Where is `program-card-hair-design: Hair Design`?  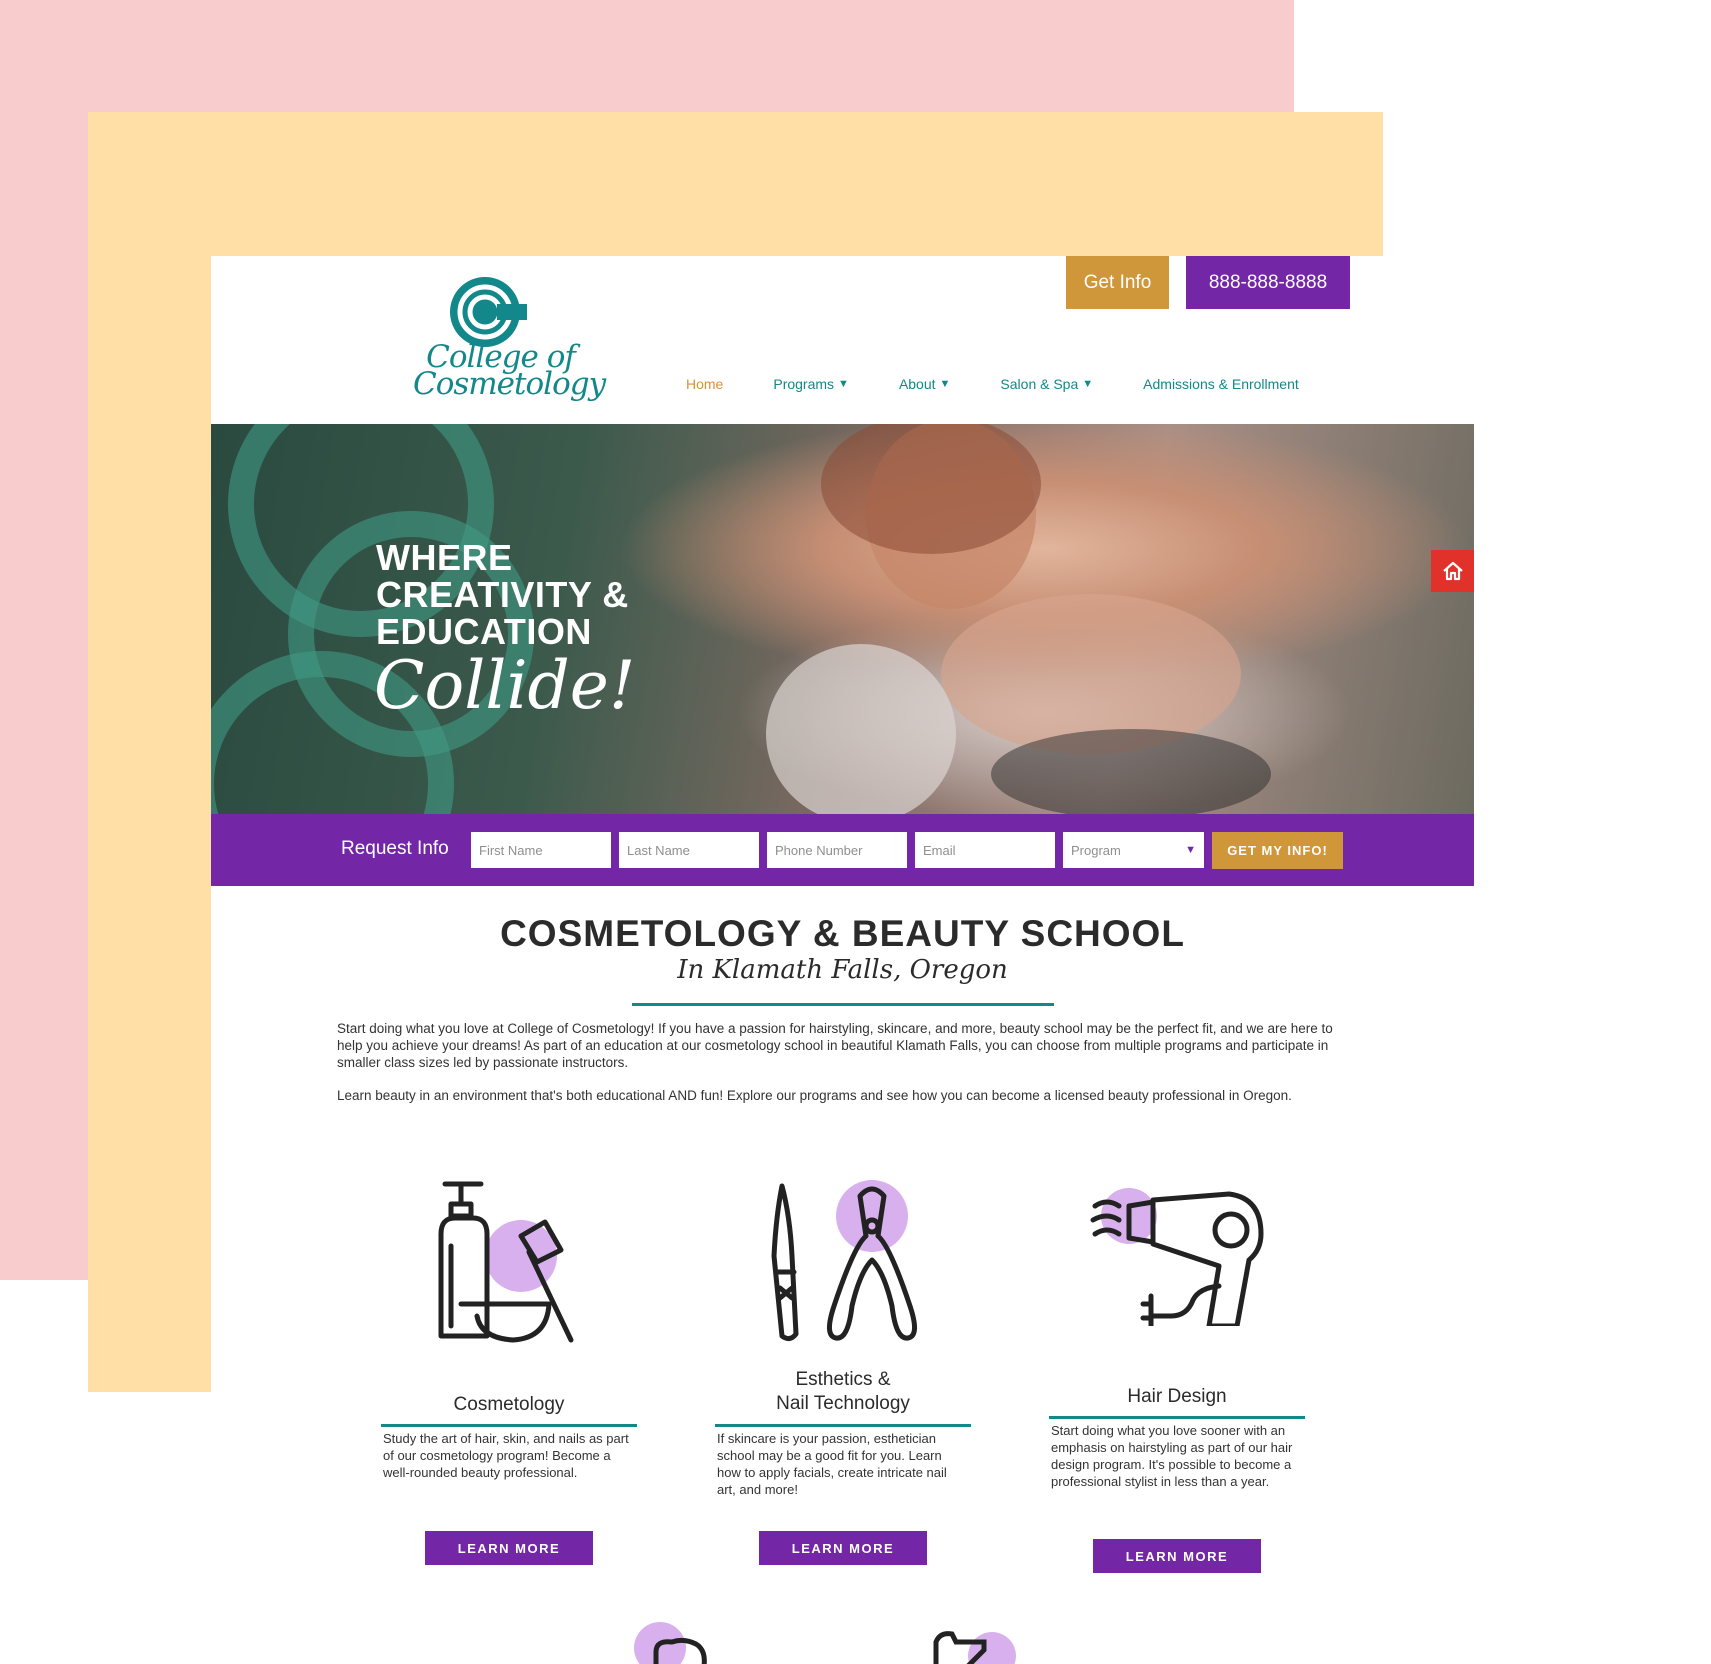 program-card-hair-design: Hair Design is located at coordinates (1177, 1311).